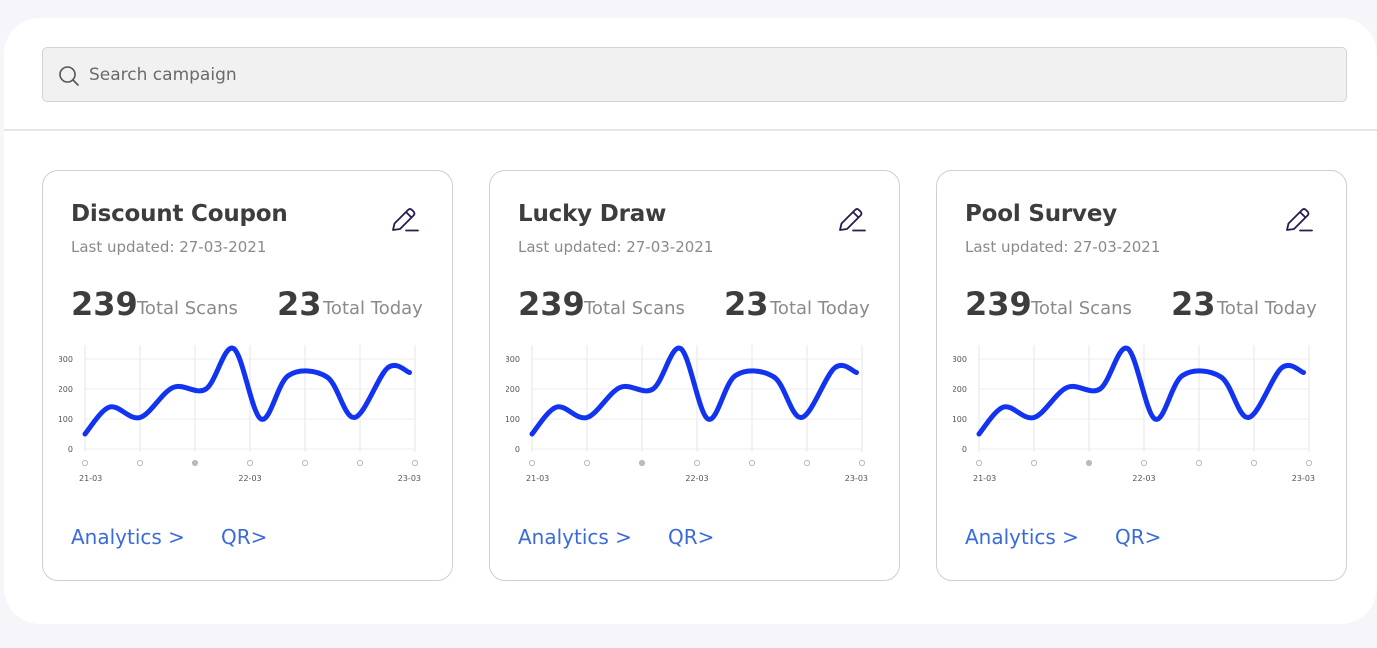 The width and height of the screenshot is (1377, 648). I want to click on search-bar, so click(694, 74).